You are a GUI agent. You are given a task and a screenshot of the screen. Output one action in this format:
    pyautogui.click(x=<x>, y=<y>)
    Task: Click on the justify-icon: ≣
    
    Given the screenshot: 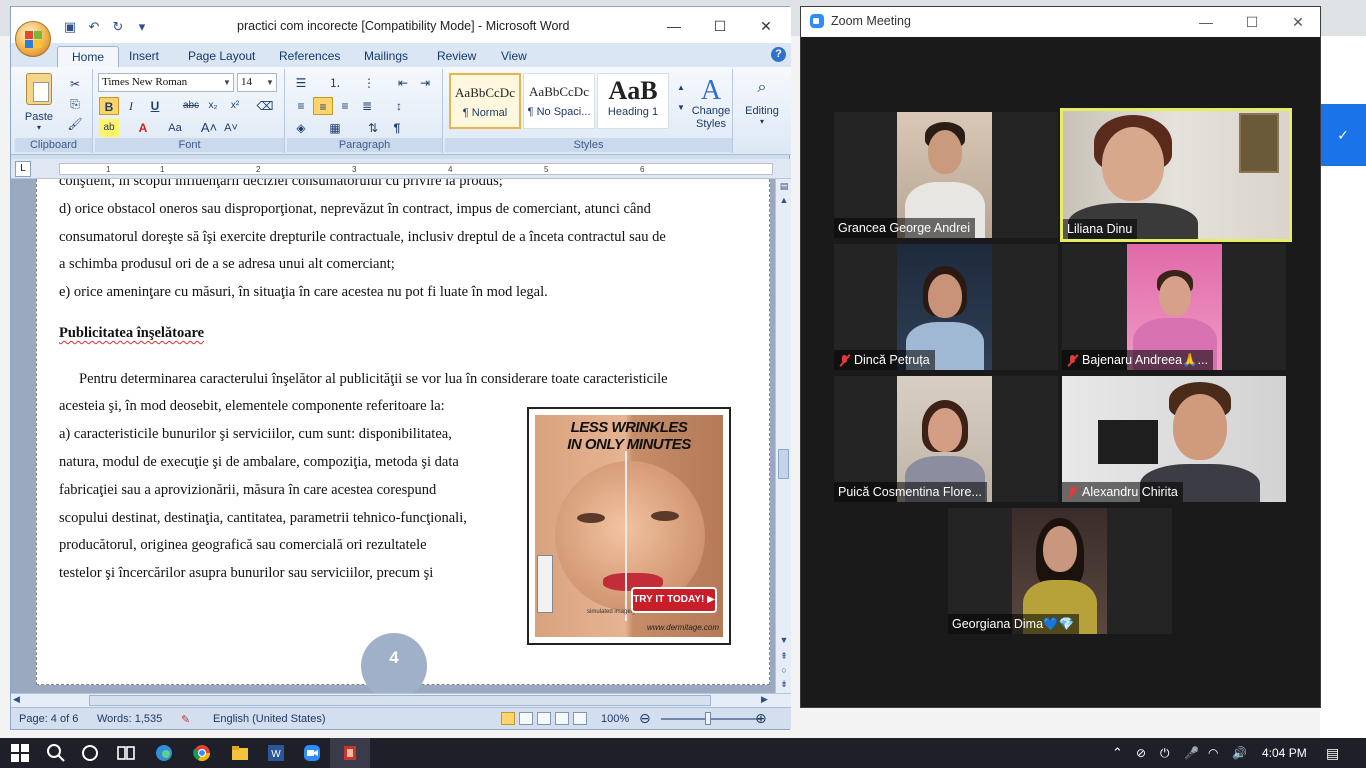 What is the action you would take?
    pyautogui.click(x=367, y=106)
    